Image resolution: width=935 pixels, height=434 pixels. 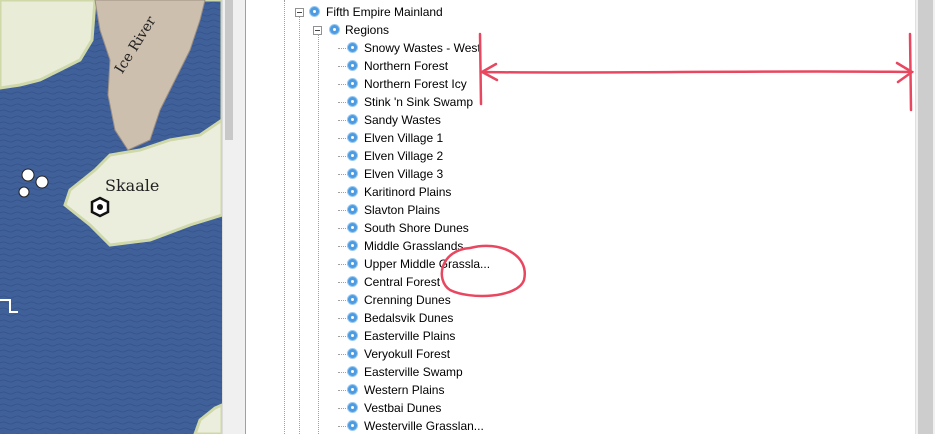 What do you see at coordinates (480, 69) in the screenshot?
I see `annotation-bar-left` at bounding box center [480, 69].